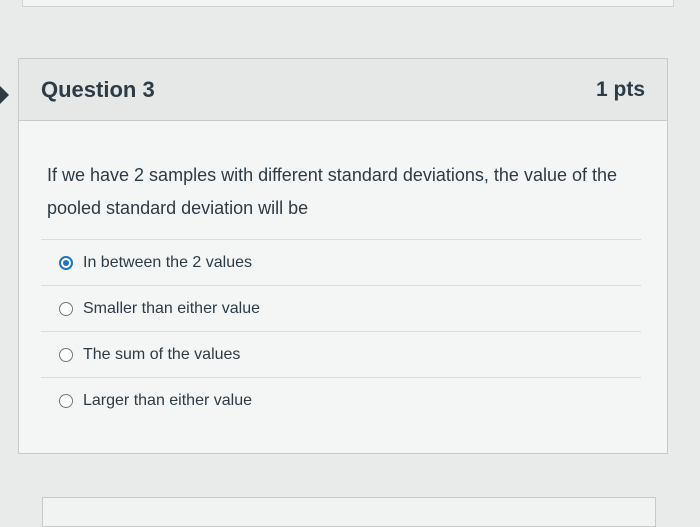 The height and width of the screenshot is (527, 700). Describe the element at coordinates (167, 401) in the screenshot. I see `answer-label: Larger than either value` at that location.